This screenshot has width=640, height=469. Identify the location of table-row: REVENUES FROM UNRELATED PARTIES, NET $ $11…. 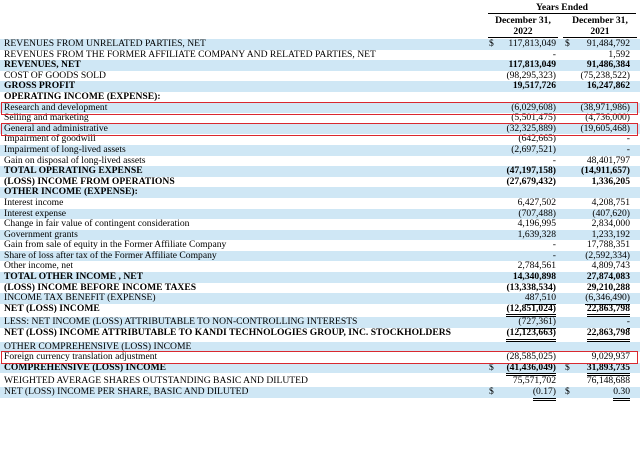
(320, 44).